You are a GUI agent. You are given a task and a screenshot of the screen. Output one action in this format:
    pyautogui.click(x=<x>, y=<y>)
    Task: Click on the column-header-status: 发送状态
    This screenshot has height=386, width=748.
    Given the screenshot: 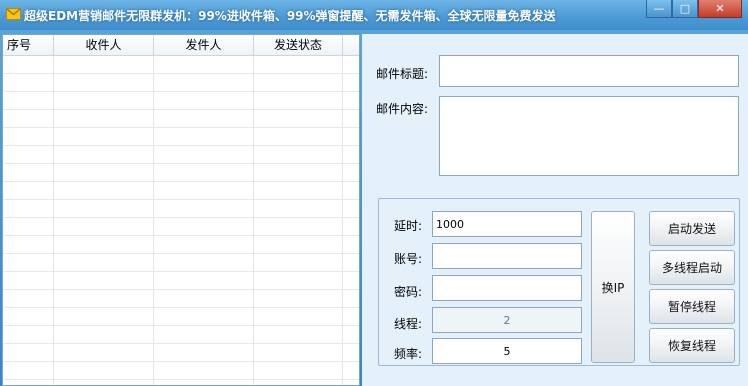 What is the action you would take?
    pyautogui.click(x=298, y=45)
    